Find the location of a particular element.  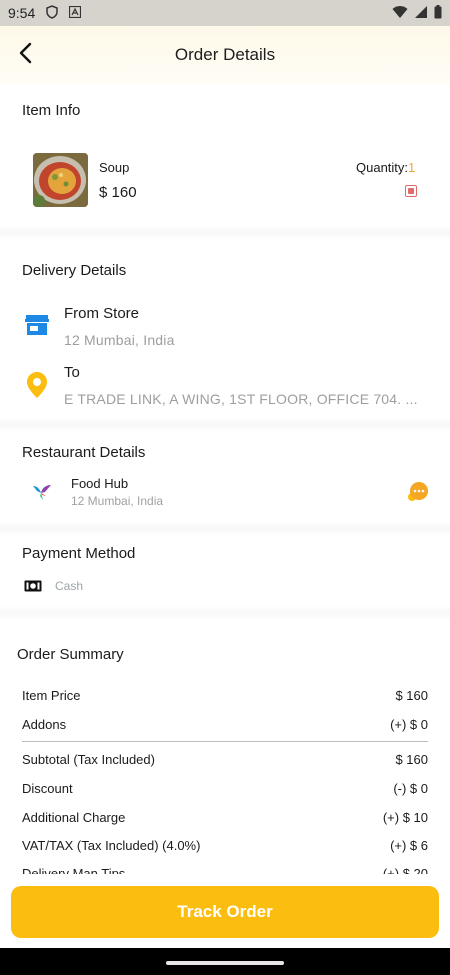

delivery-details-title: Delivery Details is located at coordinates (74, 270).